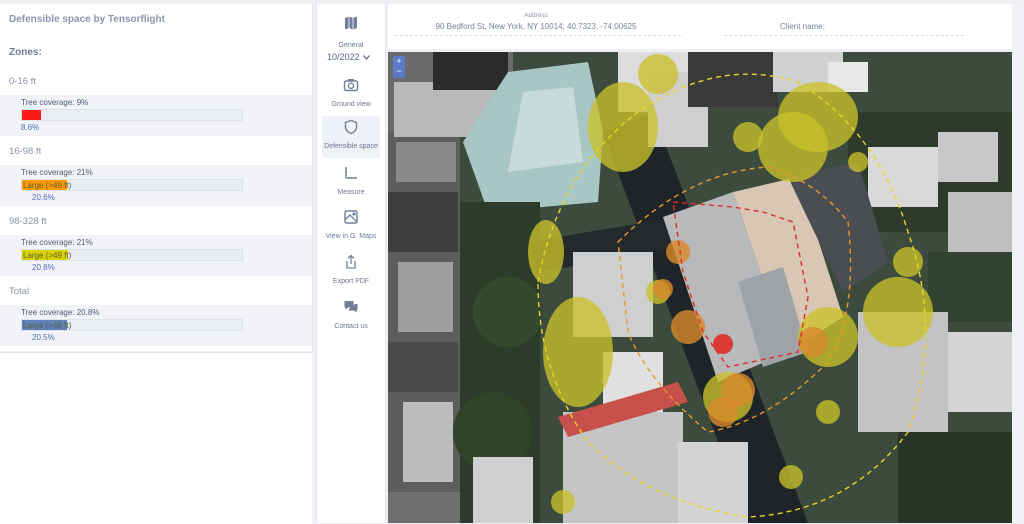 The image size is (1024, 524). I want to click on zone-label: Total, so click(19, 291).